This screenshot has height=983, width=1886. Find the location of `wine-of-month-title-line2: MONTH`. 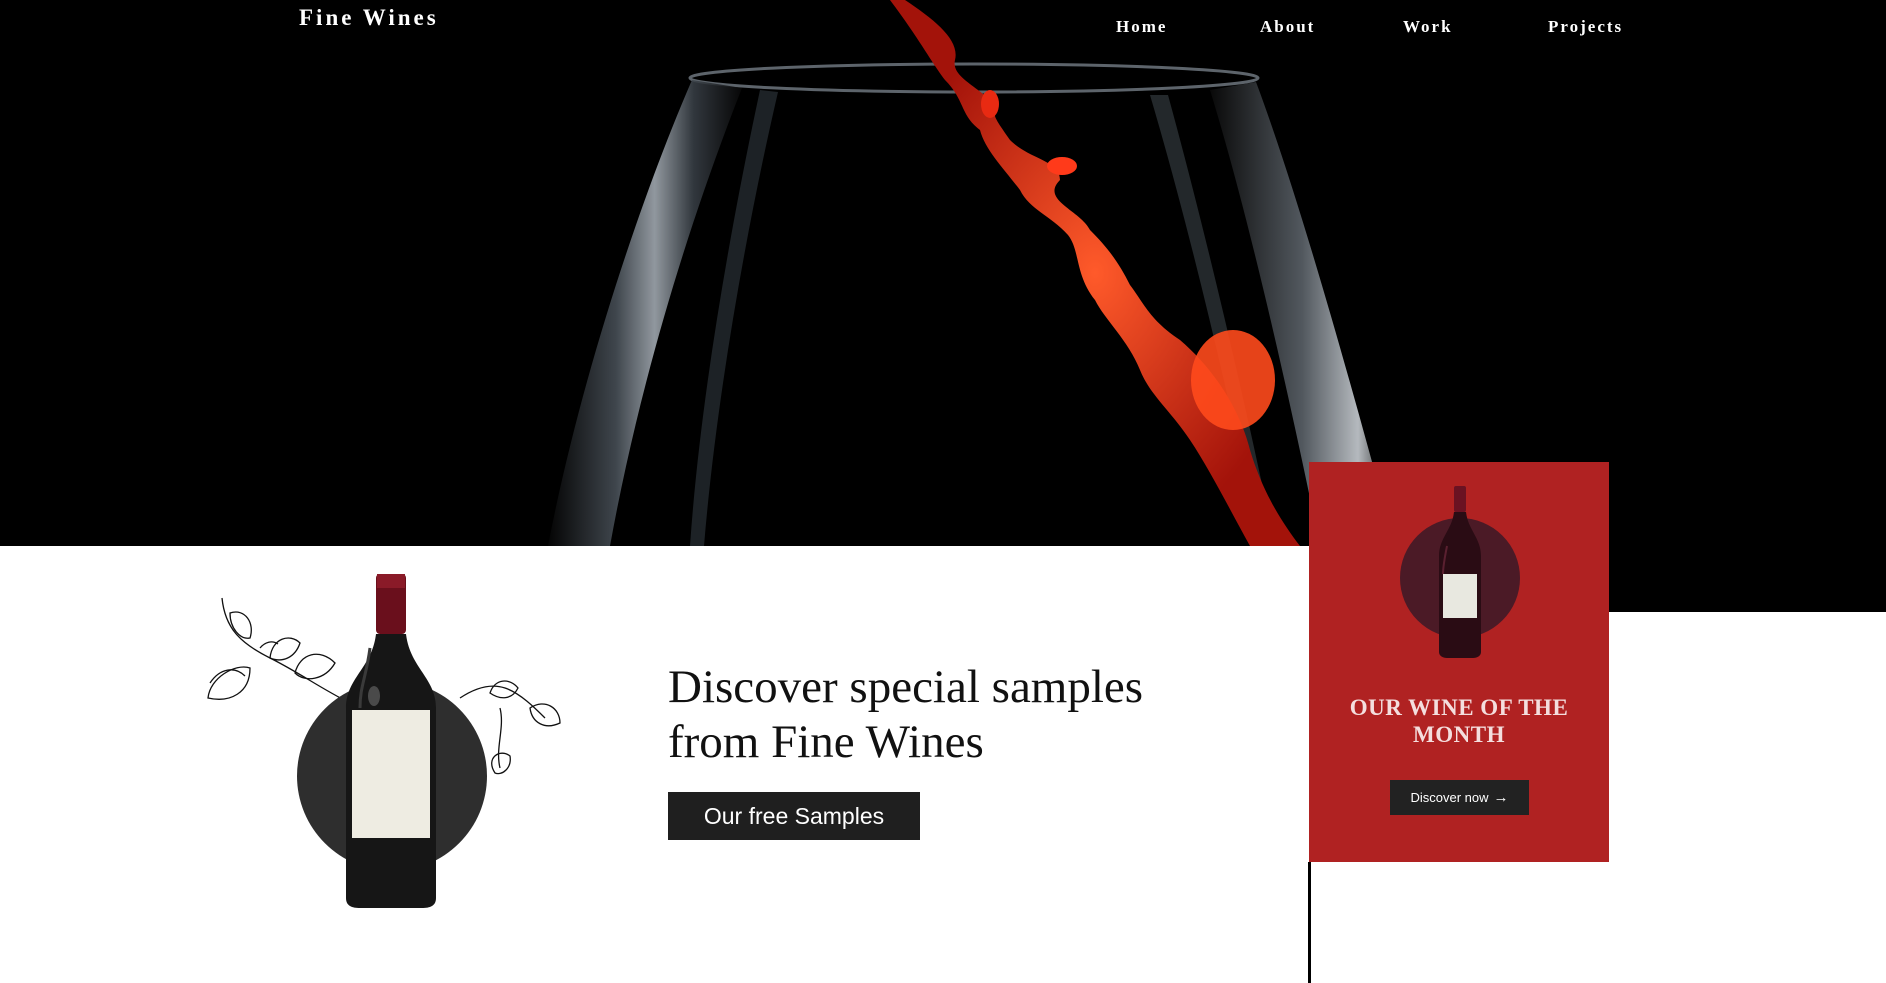

wine-of-month-title-line2: MONTH is located at coordinates (1459, 734).